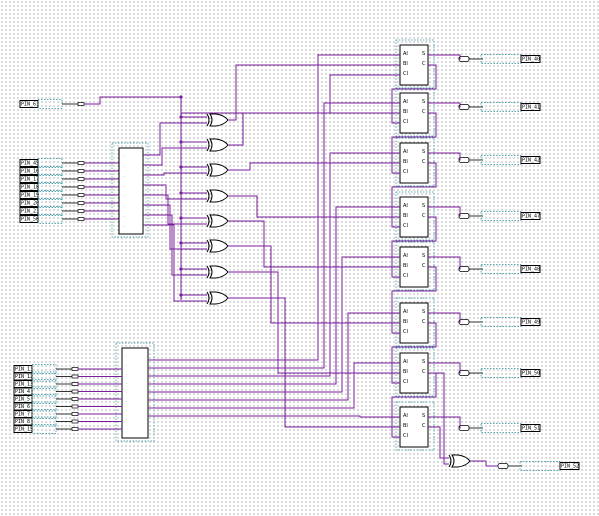 The image size is (599, 516). I want to click on pin-input-b-8-label: PIN_8, so click(22, 422).